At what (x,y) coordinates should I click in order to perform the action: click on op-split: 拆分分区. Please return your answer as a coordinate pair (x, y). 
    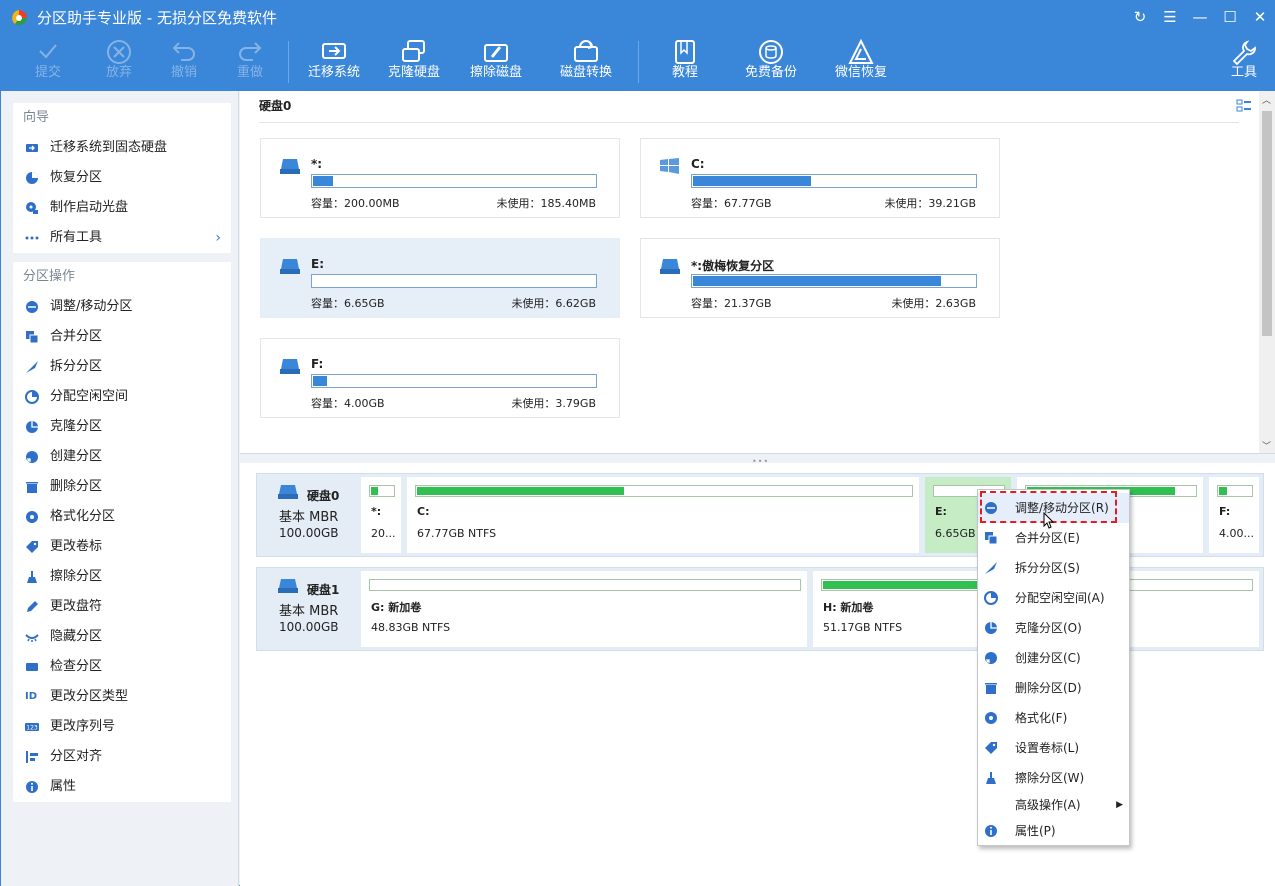
    Looking at the image, I should click on (122, 367).